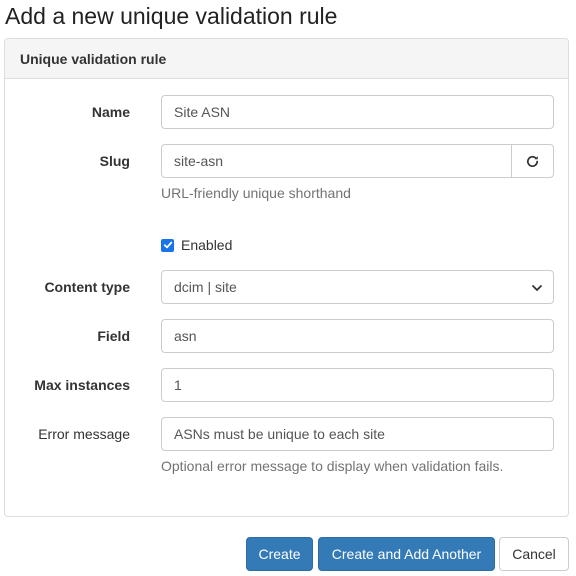 The image size is (576, 576). I want to click on panel-heading: Unique validation rule, so click(286, 59).